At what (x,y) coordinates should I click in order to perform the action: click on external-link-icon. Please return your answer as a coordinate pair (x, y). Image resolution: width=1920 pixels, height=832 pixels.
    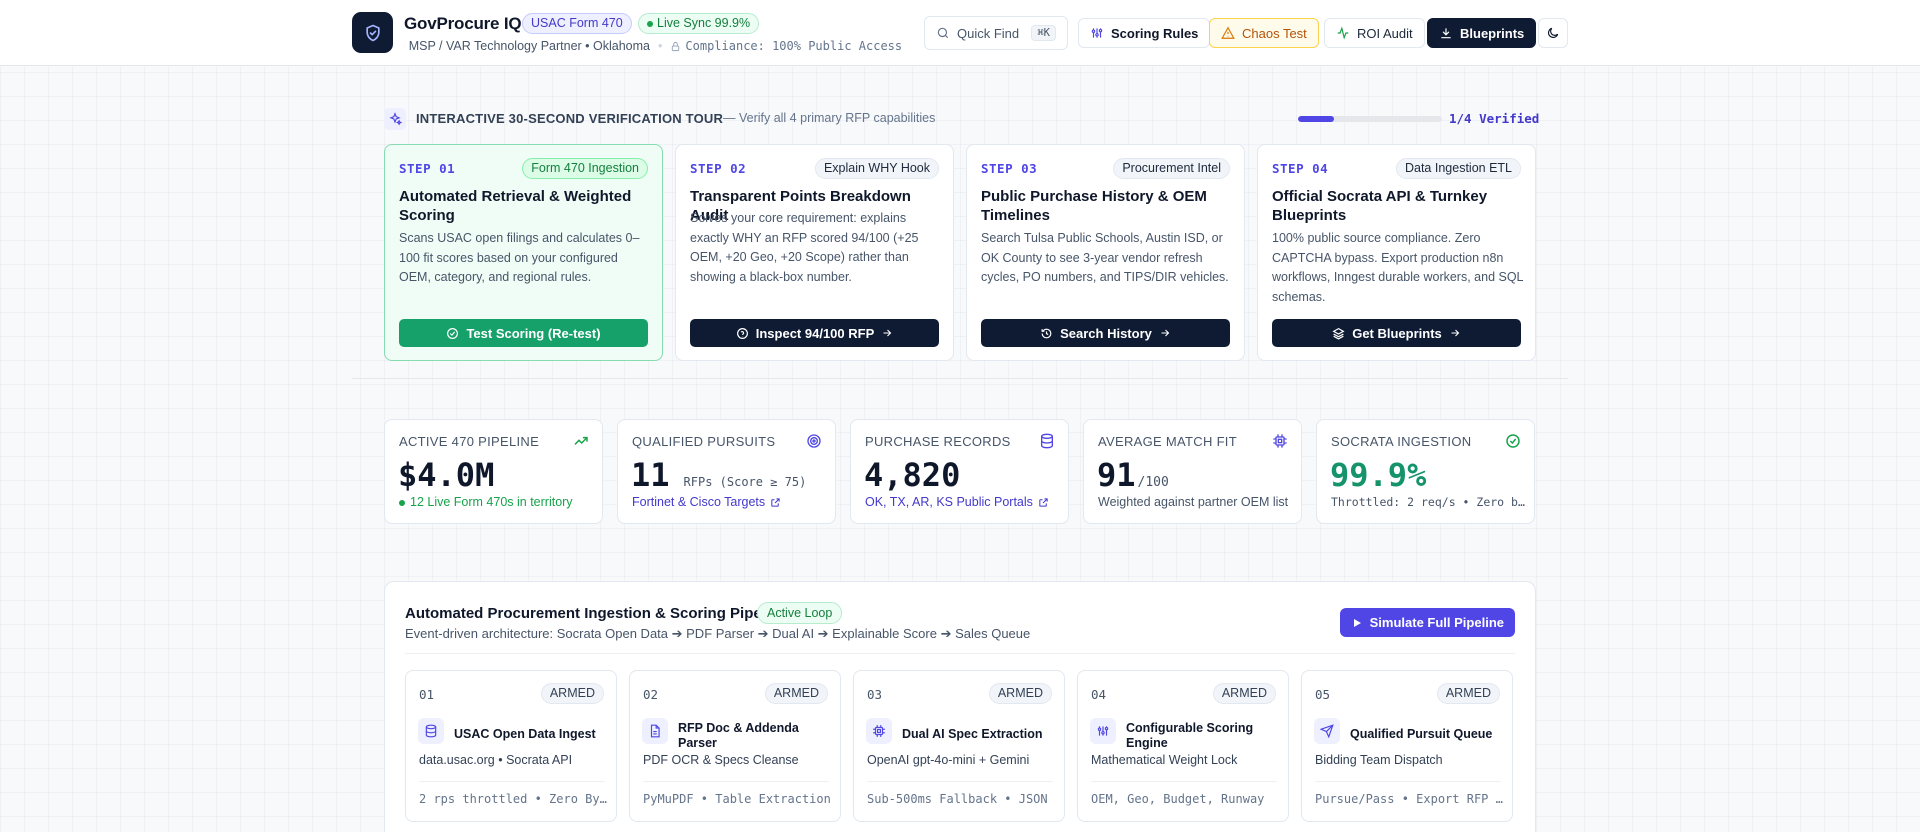
    Looking at the image, I should click on (775, 502).